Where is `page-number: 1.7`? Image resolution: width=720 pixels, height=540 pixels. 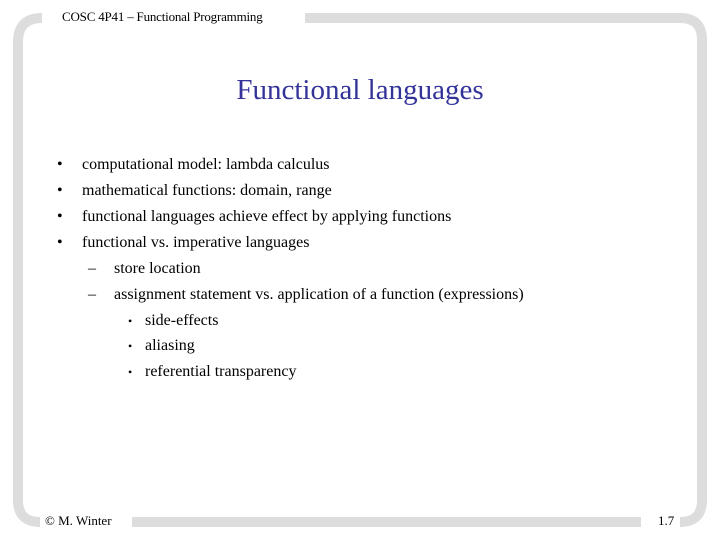 page-number: 1.7 is located at coordinates (666, 520).